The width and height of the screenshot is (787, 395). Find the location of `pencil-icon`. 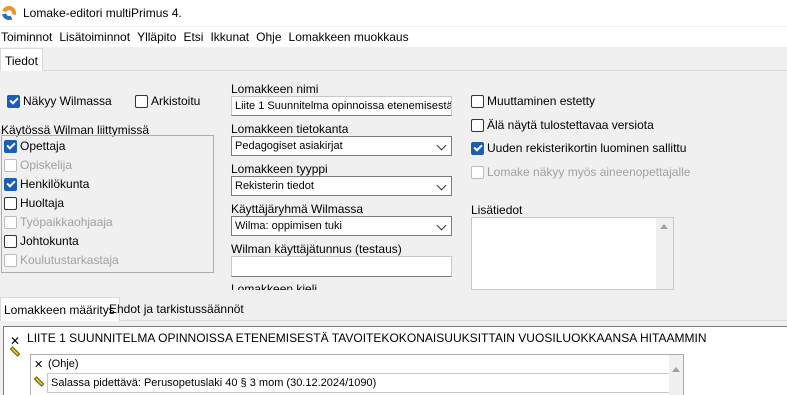

pencil-icon is located at coordinates (39, 381).